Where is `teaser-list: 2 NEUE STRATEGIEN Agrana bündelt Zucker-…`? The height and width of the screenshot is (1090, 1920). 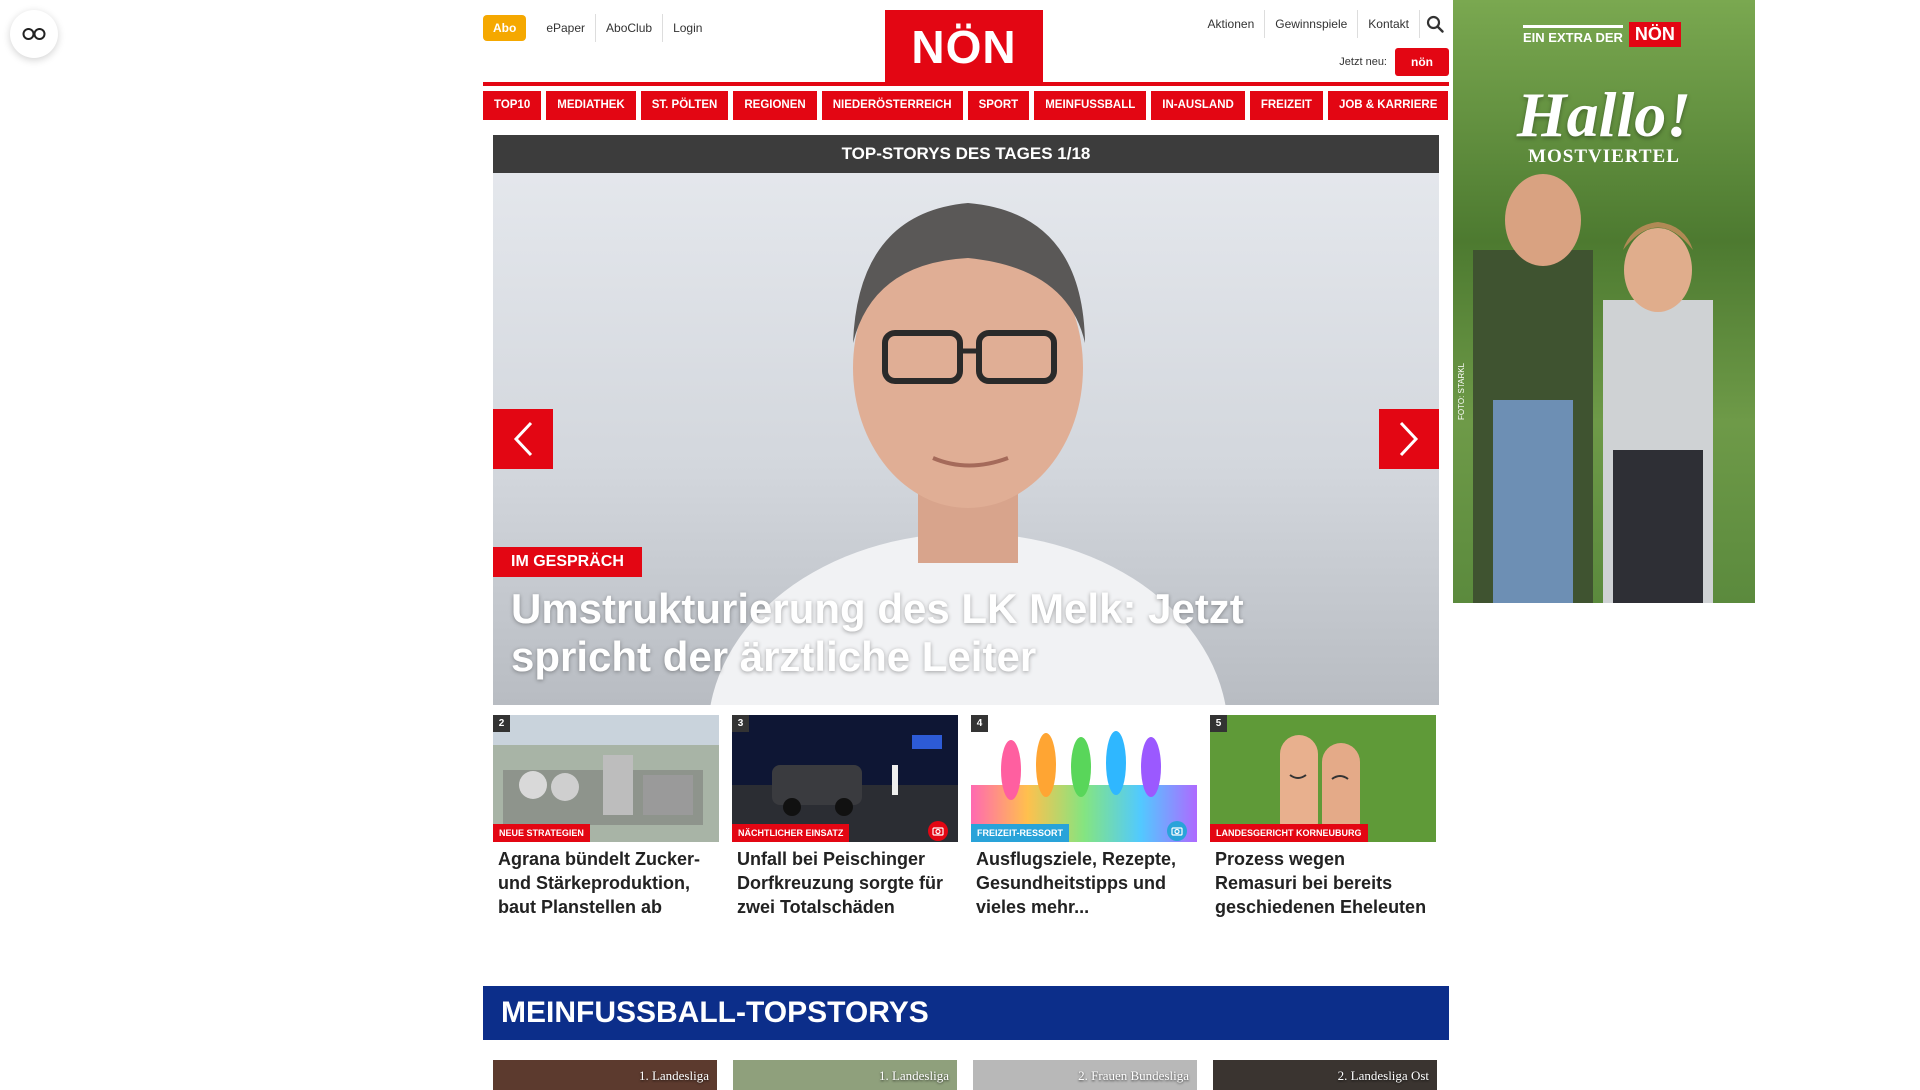 teaser-list: 2 NEUE STRATEGIEN Agrana bündelt Zucker-… is located at coordinates (966, 817).